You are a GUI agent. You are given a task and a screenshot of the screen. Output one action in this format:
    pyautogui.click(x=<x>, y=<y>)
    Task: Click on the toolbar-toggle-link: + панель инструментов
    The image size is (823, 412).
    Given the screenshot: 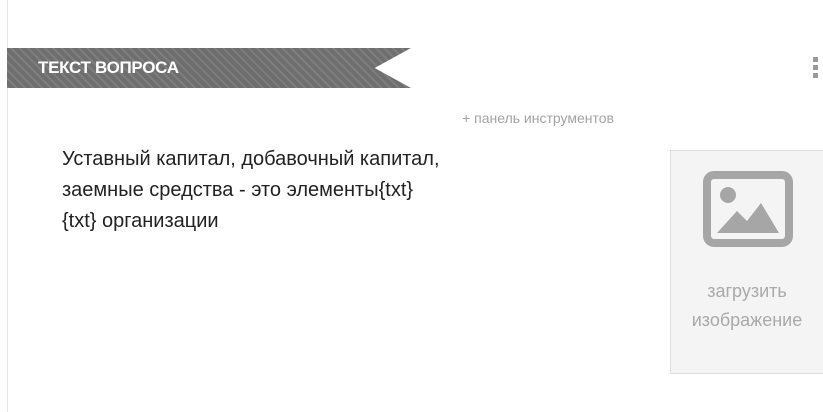 What is the action you would take?
    pyautogui.click(x=457, y=118)
    